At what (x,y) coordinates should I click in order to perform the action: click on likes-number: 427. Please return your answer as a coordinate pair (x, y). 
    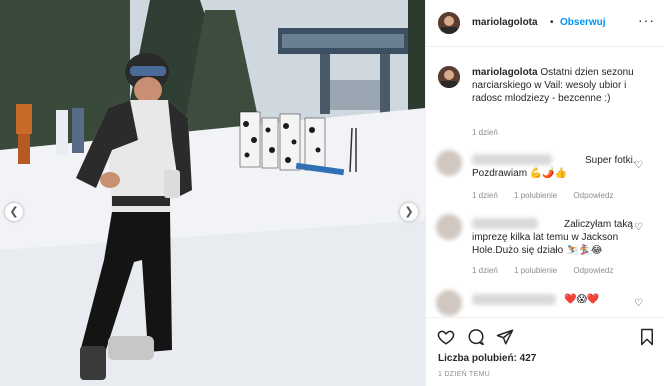
    Looking at the image, I should click on (528, 358).